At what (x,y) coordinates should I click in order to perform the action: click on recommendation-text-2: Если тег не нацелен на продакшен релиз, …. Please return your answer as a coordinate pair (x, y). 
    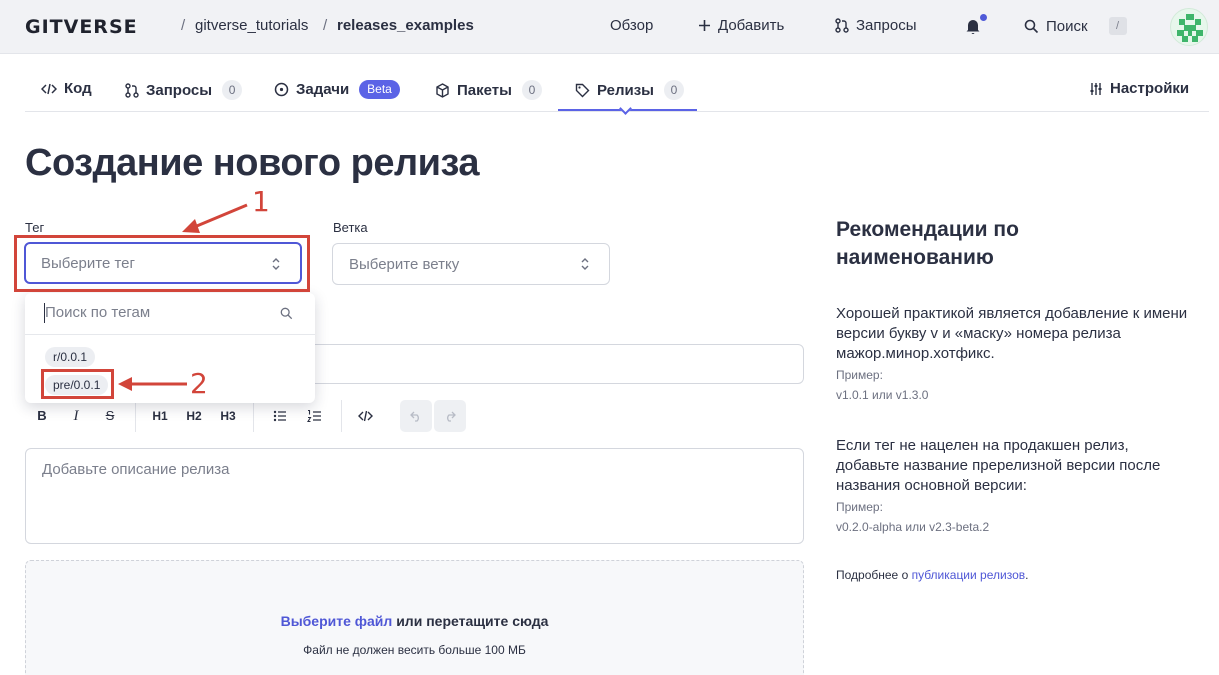
    Looking at the image, I should click on (998, 465).